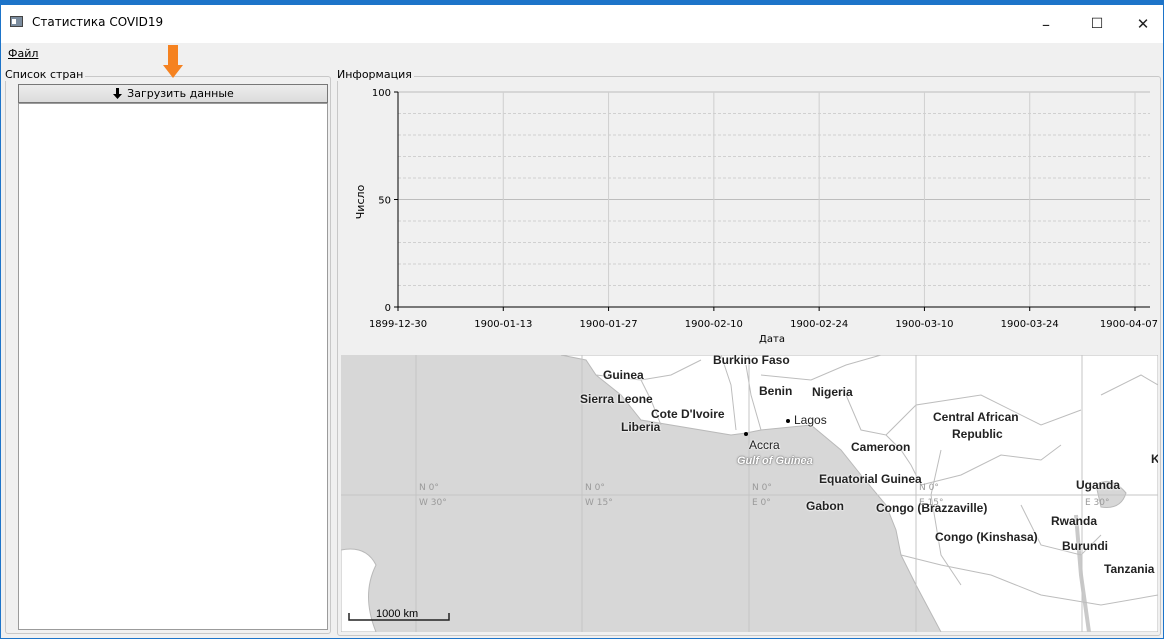 This screenshot has width=1164, height=639. Describe the element at coordinates (641, 427) in the screenshot. I see `map-label-liberia: Liberia` at that location.